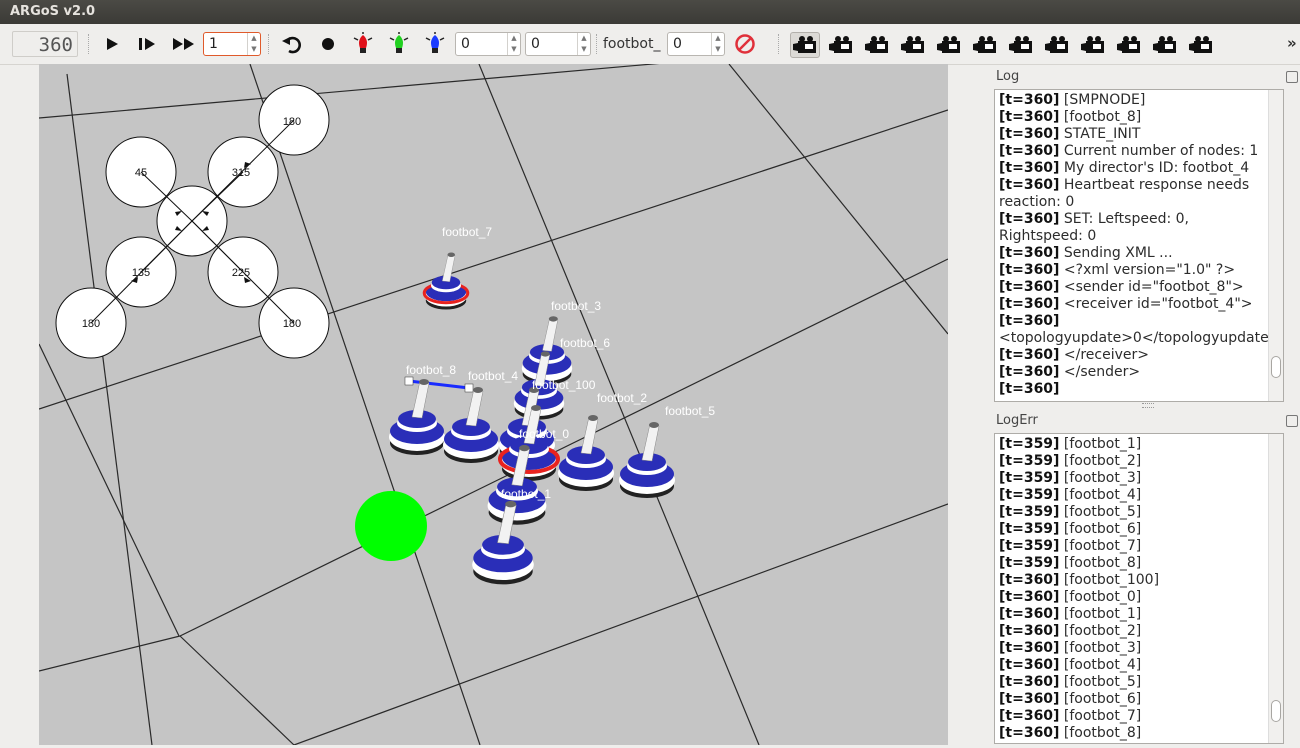 This screenshot has width=1300, height=748. Describe the element at coordinates (622, 398) in the screenshot. I see `label-footbot-2: footbot_2` at that location.